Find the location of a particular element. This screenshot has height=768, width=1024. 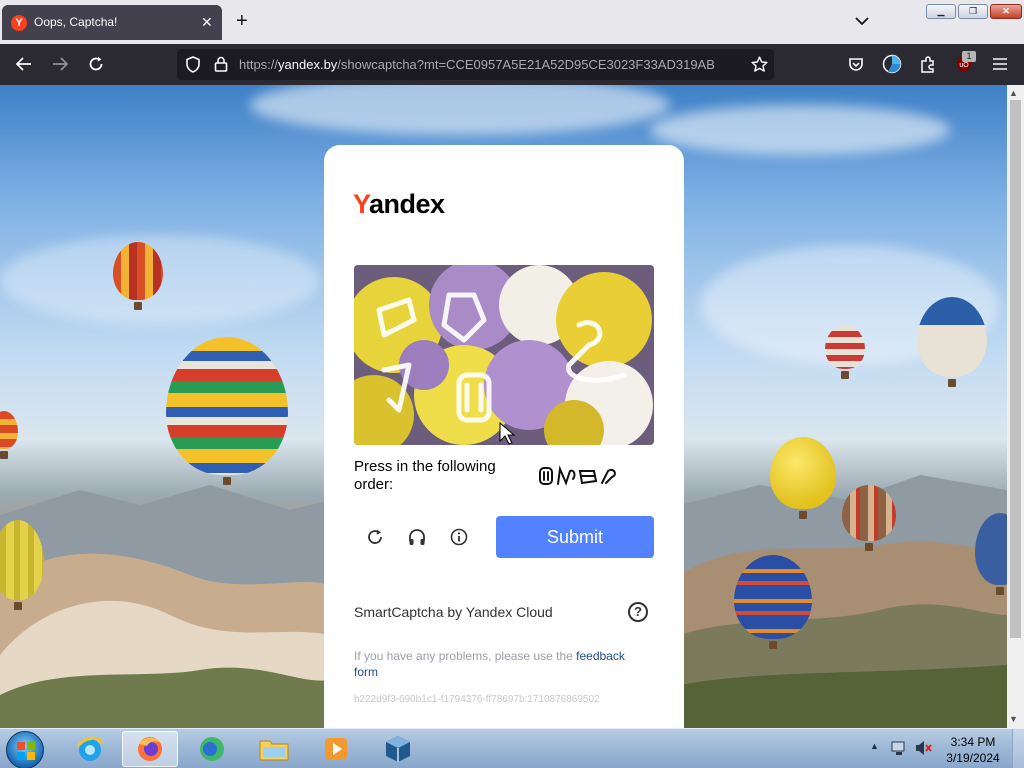

list-all-tabs-chevron-icon is located at coordinates (862, 22).